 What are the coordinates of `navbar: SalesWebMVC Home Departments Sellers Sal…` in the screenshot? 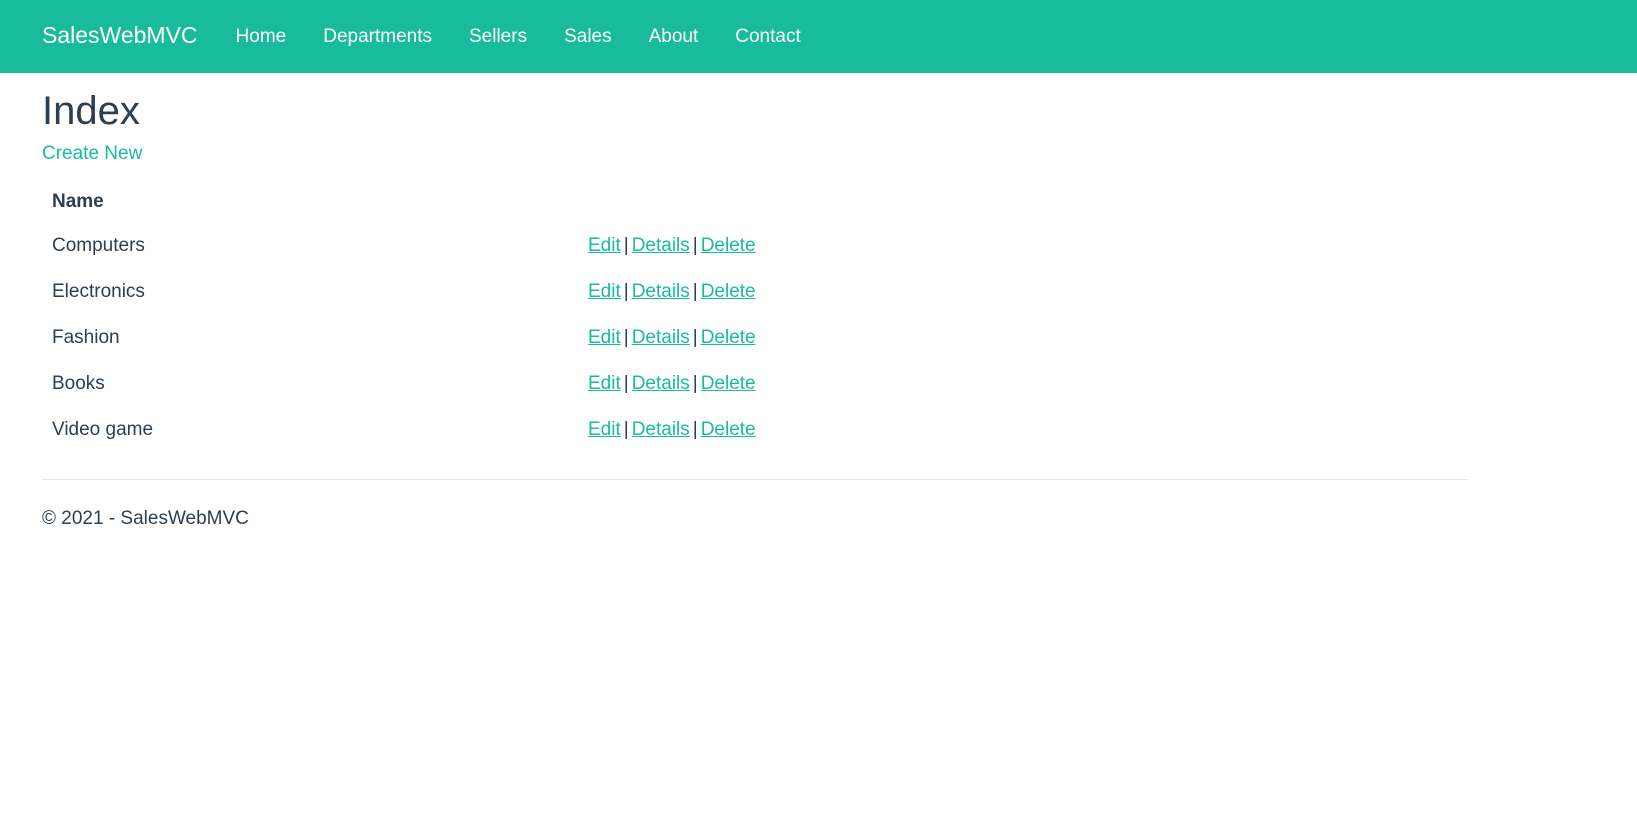 It's located at (818, 36).